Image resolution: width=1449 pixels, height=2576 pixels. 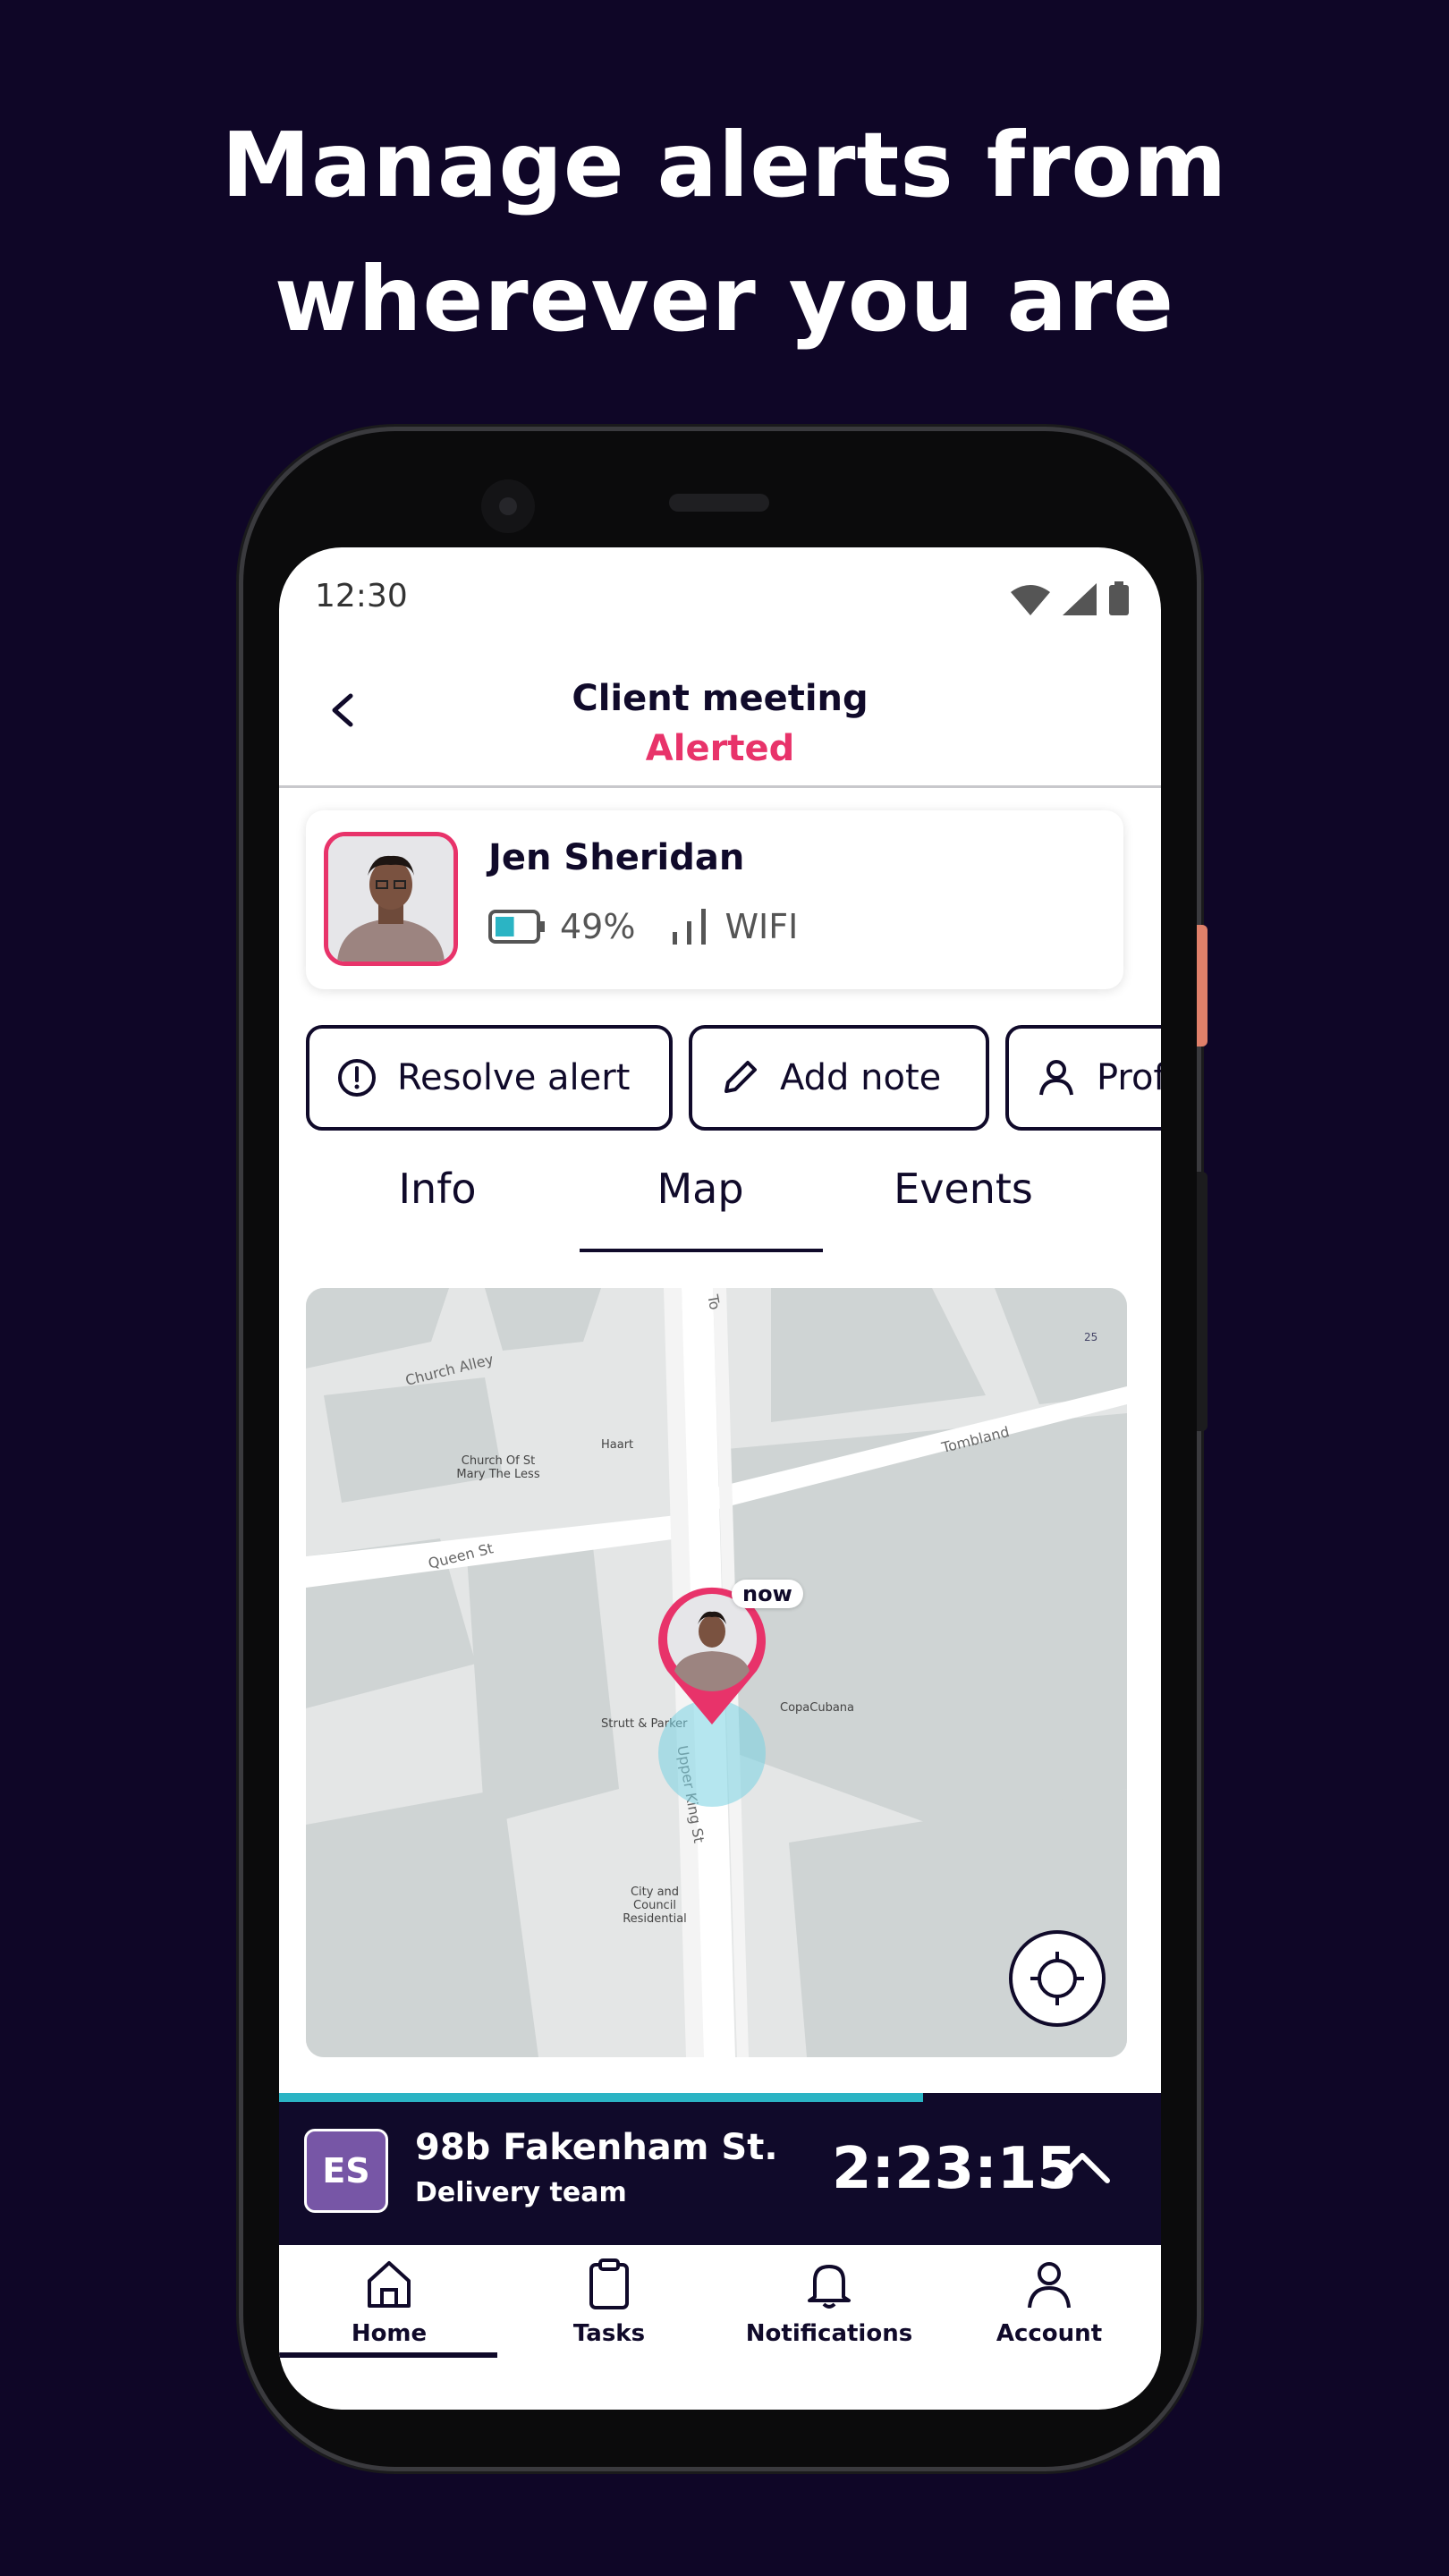 I want to click on map-label-city-council: City and Council Residential, so click(x=655, y=1905).